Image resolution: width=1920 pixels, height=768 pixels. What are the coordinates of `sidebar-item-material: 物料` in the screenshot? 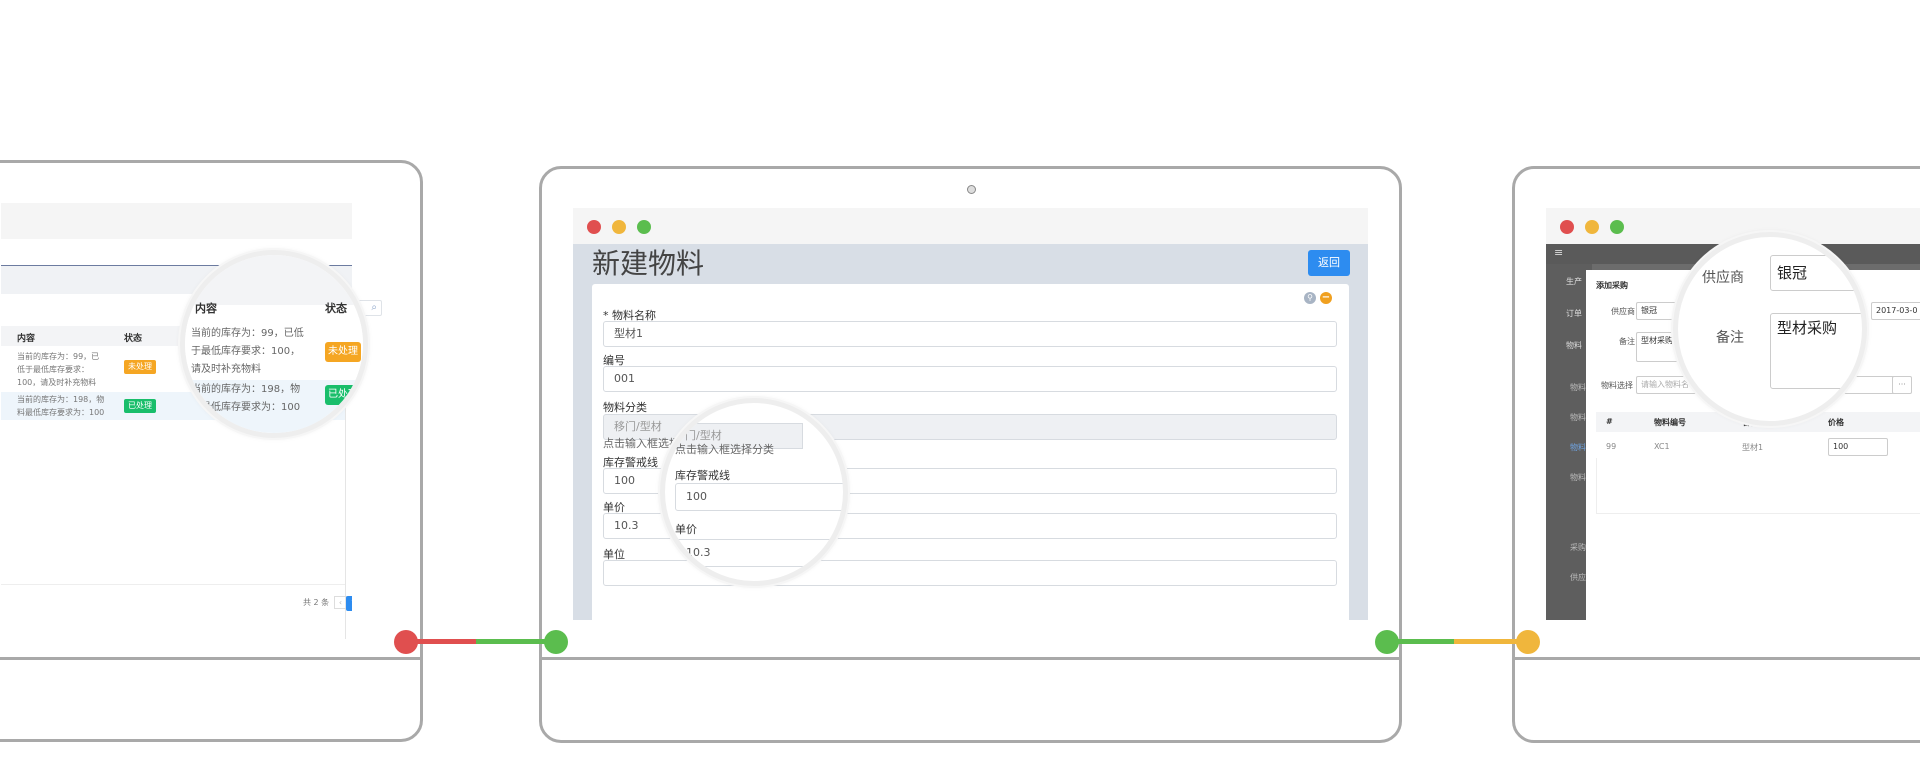 It's located at (1574, 345).